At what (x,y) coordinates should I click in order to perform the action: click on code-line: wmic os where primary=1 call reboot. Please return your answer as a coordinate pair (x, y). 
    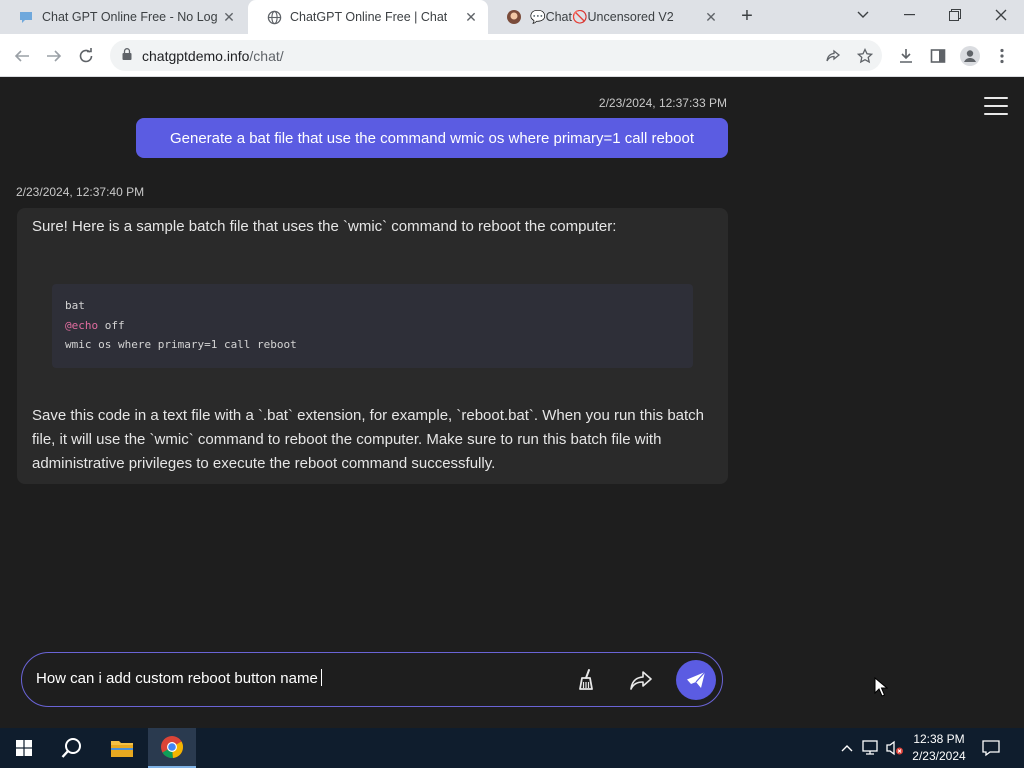
    Looking at the image, I should click on (181, 344).